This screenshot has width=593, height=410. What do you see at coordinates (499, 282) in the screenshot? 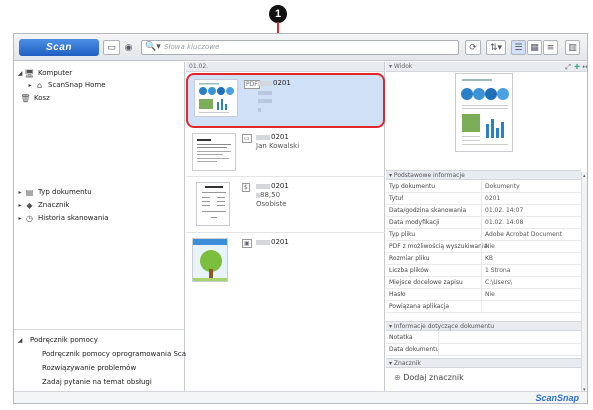
I see `property-value: C:\Users\` at bounding box center [499, 282].